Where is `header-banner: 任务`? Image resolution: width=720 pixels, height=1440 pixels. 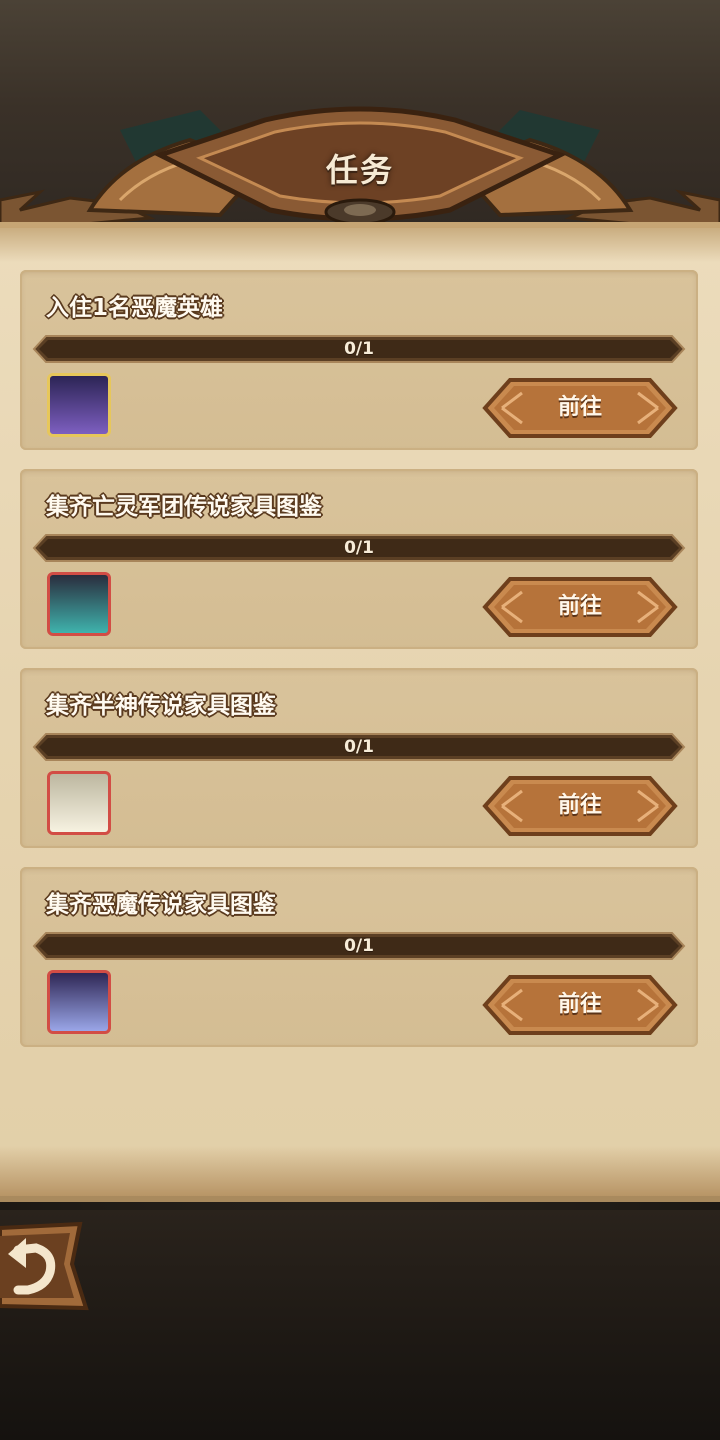 header-banner: 任务 is located at coordinates (360, 170).